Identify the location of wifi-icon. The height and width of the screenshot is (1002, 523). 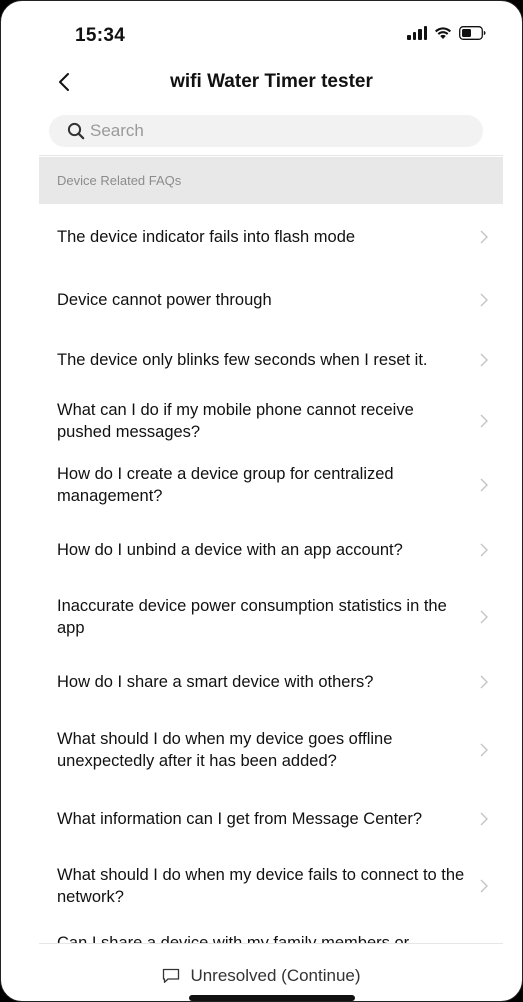
(443, 33).